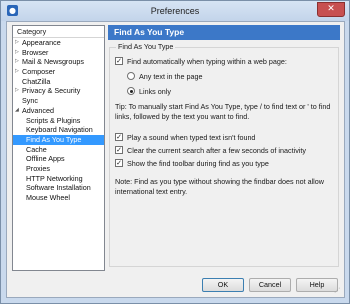 Image resolution: width=350 pixels, height=304 pixels. I want to click on sidebar-item-software-installation: Software Installation, so click(58, 188).